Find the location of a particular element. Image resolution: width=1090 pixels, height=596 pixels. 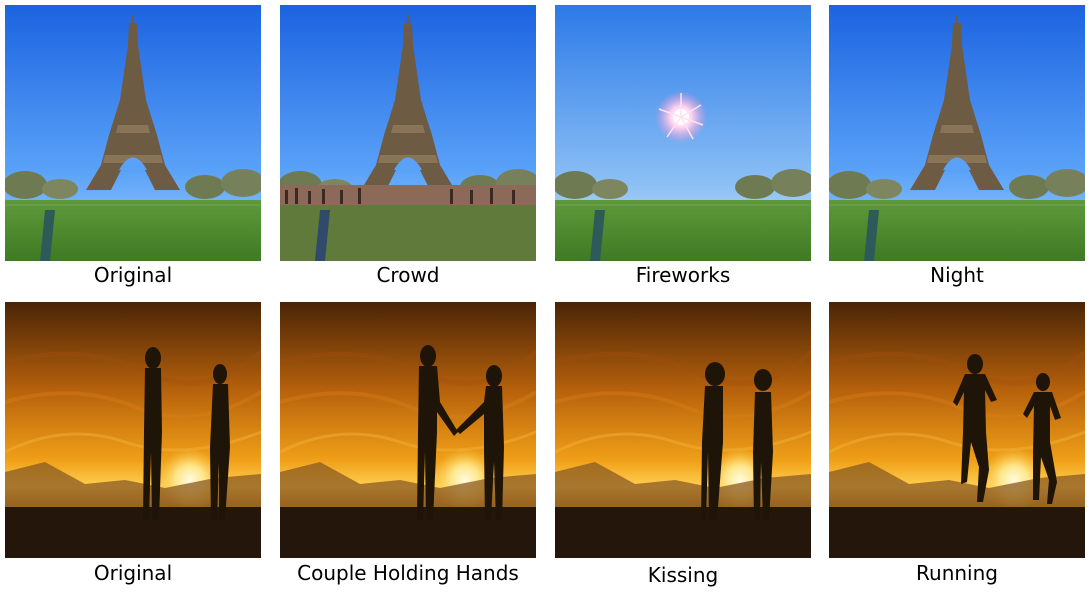

sunset-kissing-image is located at coordinates (683, 430).